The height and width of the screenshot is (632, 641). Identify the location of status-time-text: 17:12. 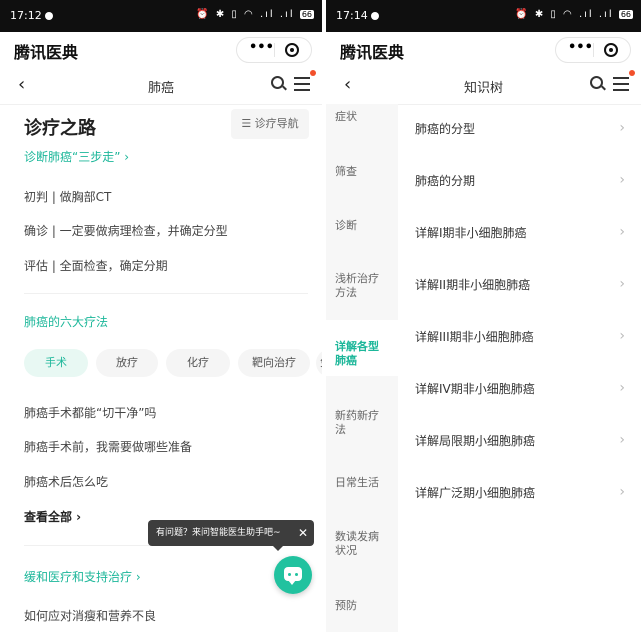
(26, 15).